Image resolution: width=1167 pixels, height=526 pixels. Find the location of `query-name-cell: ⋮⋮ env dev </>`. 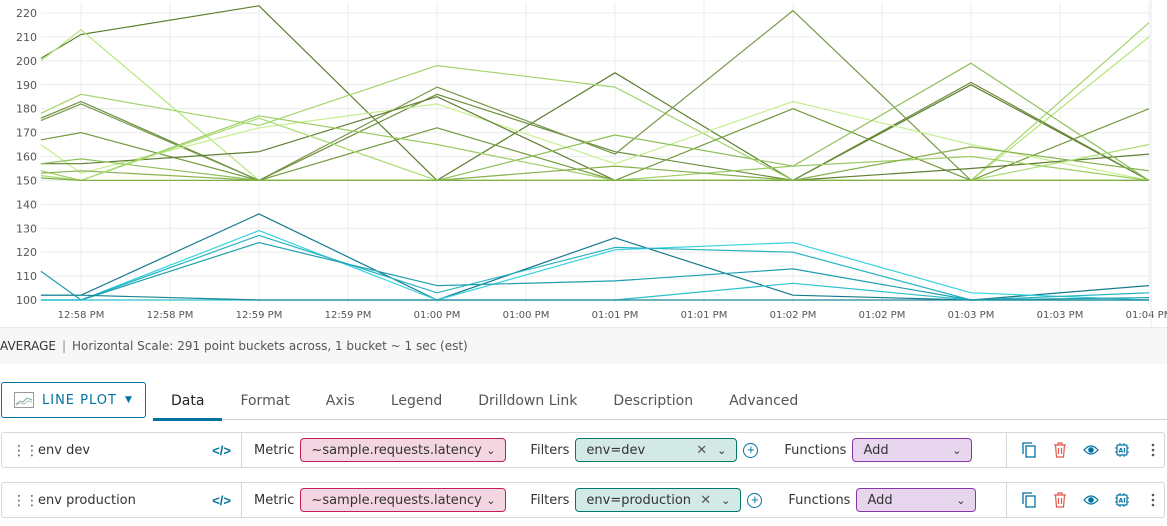

query-name-cell: ⋮⋮ env dev </> is located at coordinates (121, 450).